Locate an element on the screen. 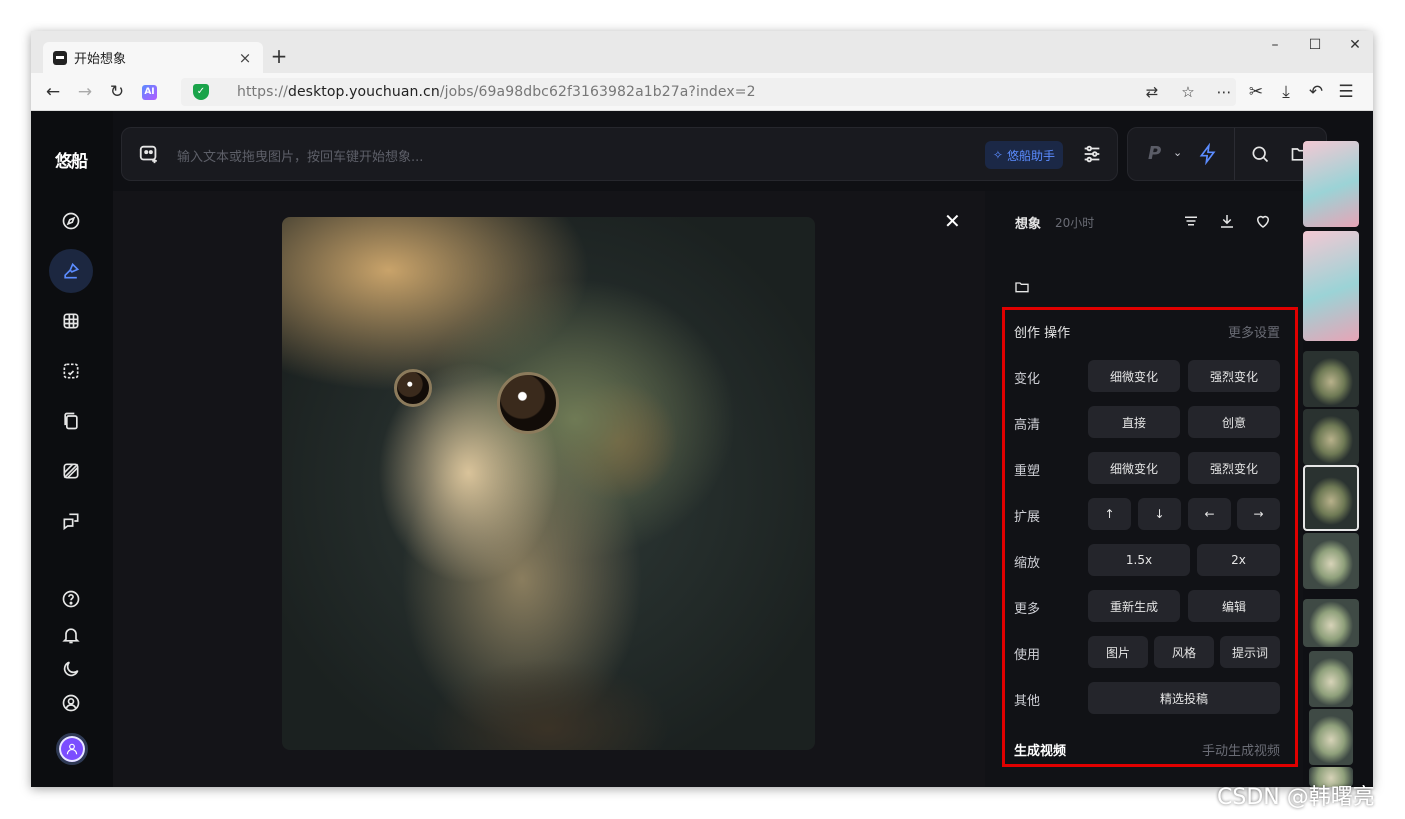  bell-icon is located at coordinates (71, 635).